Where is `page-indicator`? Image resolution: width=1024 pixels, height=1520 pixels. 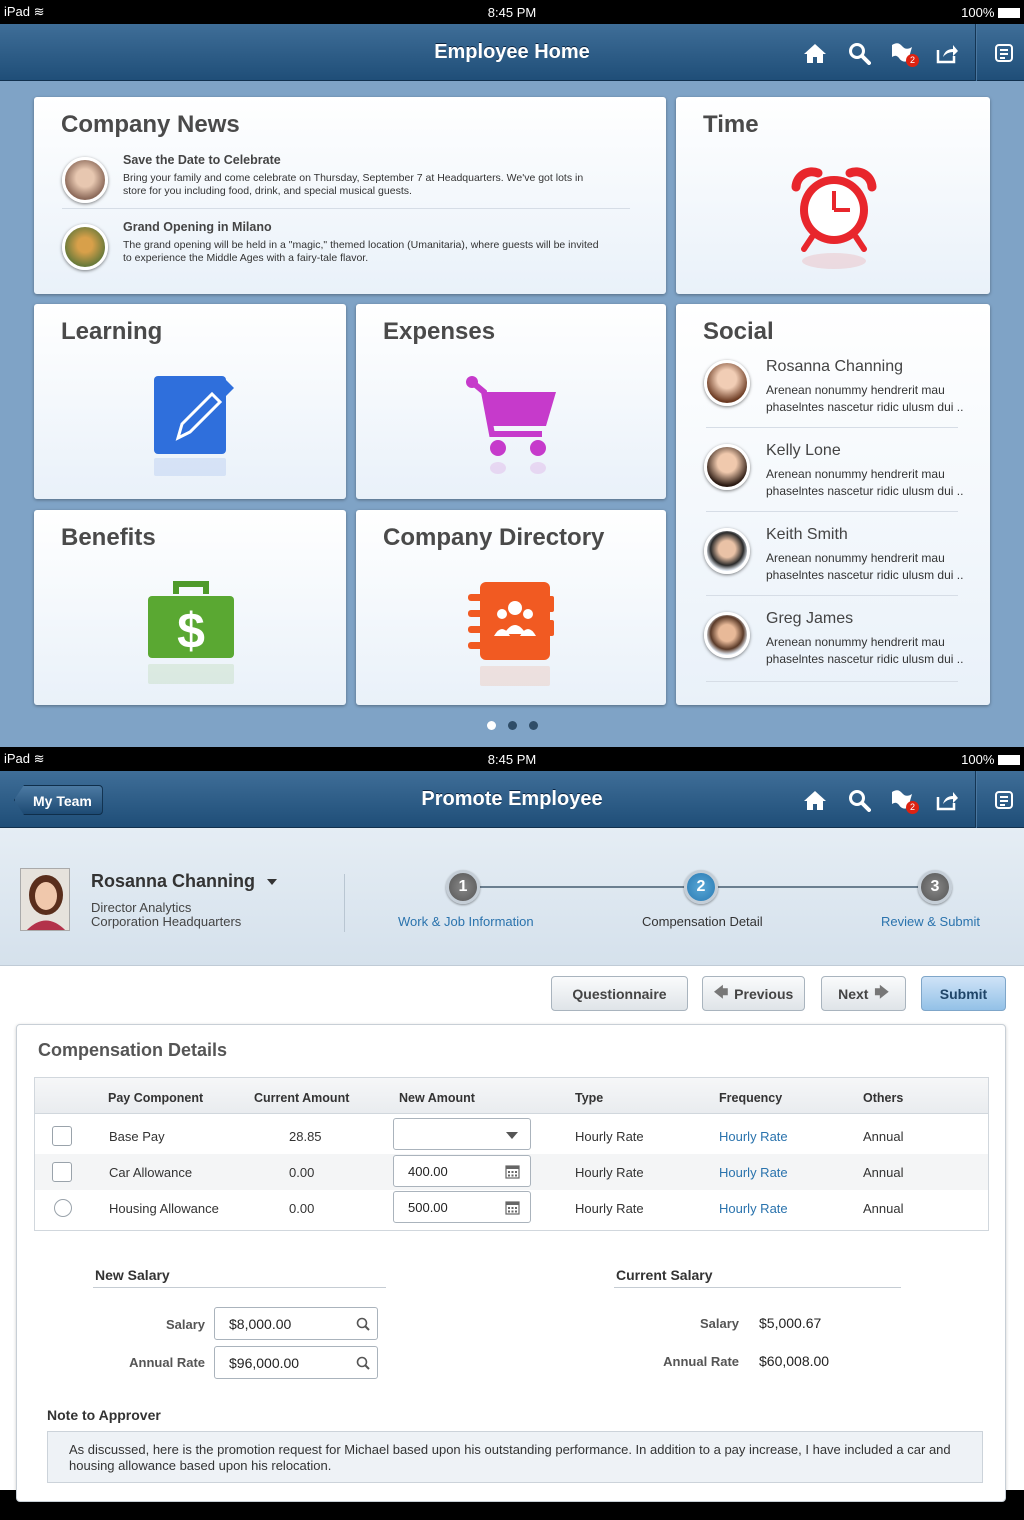
page-indicator is located at coordinates (512, 725).